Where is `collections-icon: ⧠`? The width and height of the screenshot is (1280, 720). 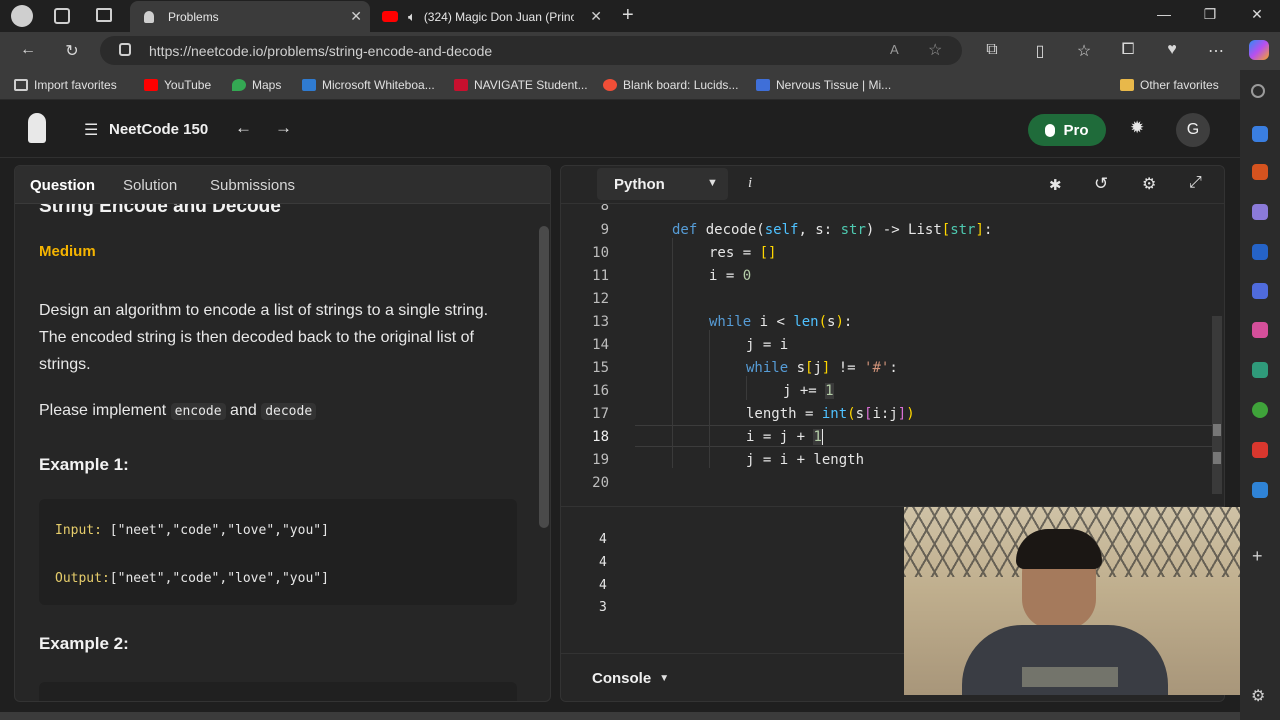
collections-icon: ⧠ is located at coordinates (1128, 50).